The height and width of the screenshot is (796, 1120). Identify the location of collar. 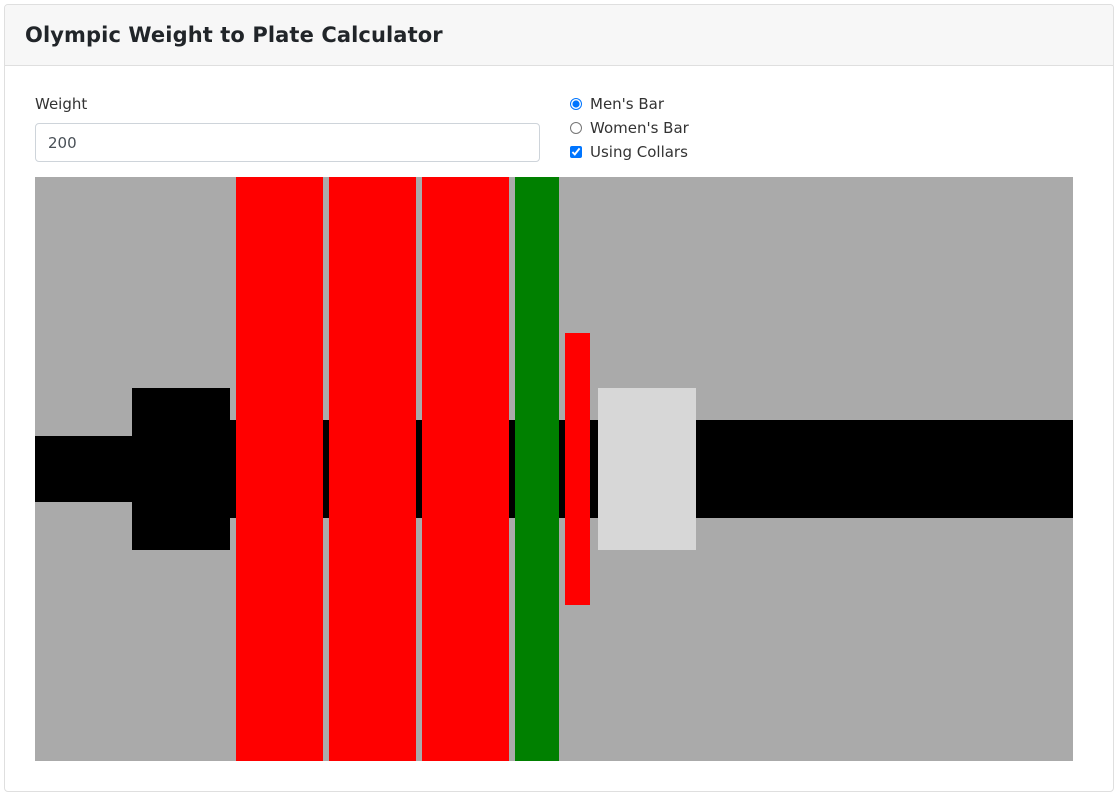
(647, 469).